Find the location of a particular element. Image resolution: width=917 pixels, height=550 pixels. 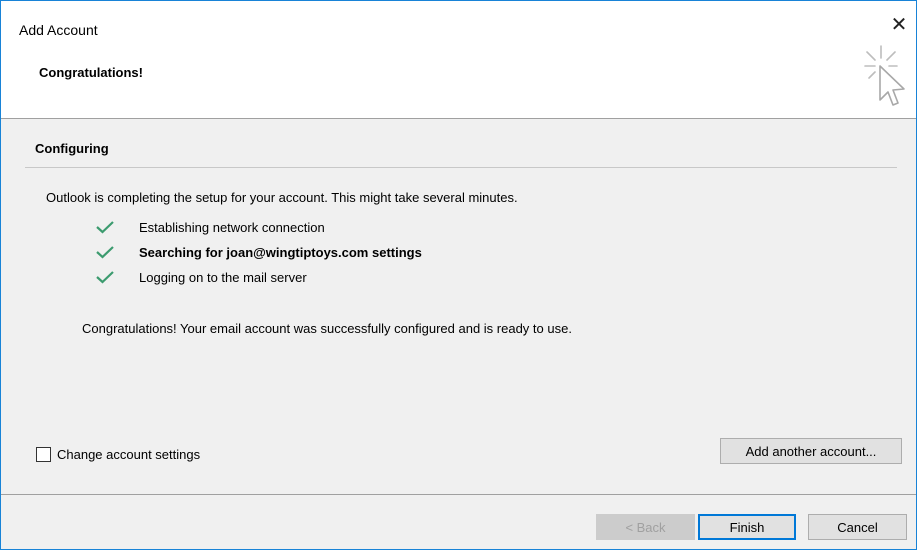

dialog-subtitle: Congratulations! is located at coordinates (91, 72).